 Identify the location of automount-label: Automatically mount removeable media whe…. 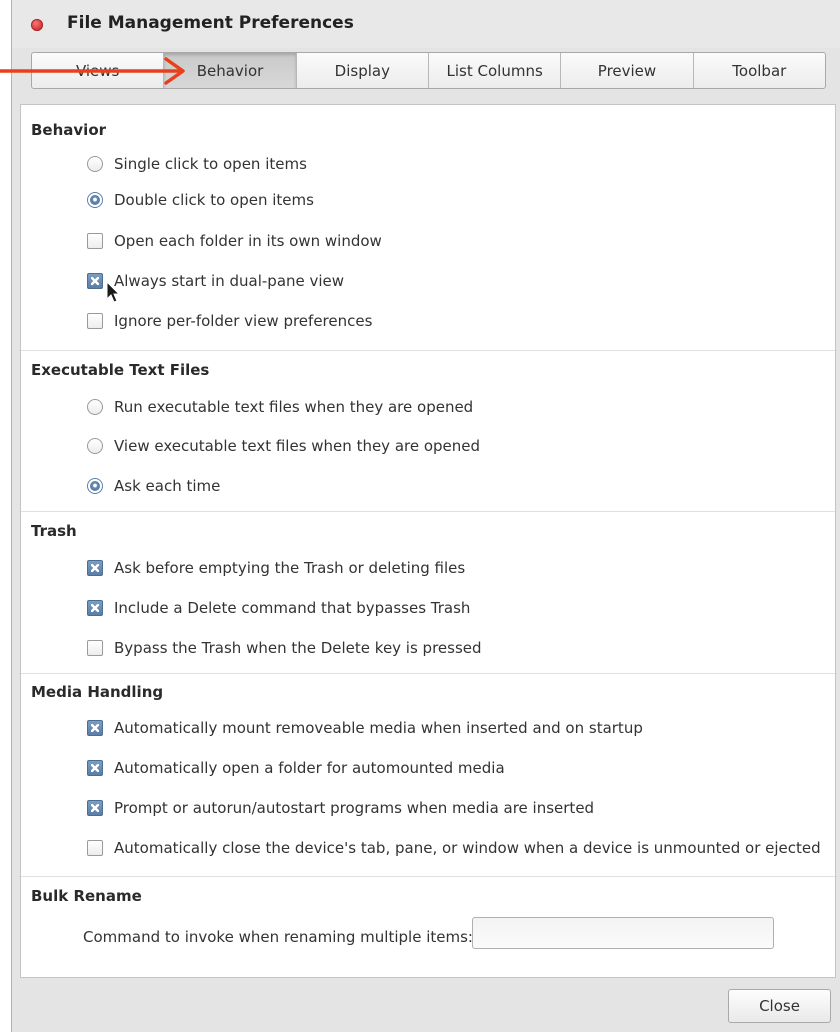
(378, 728).